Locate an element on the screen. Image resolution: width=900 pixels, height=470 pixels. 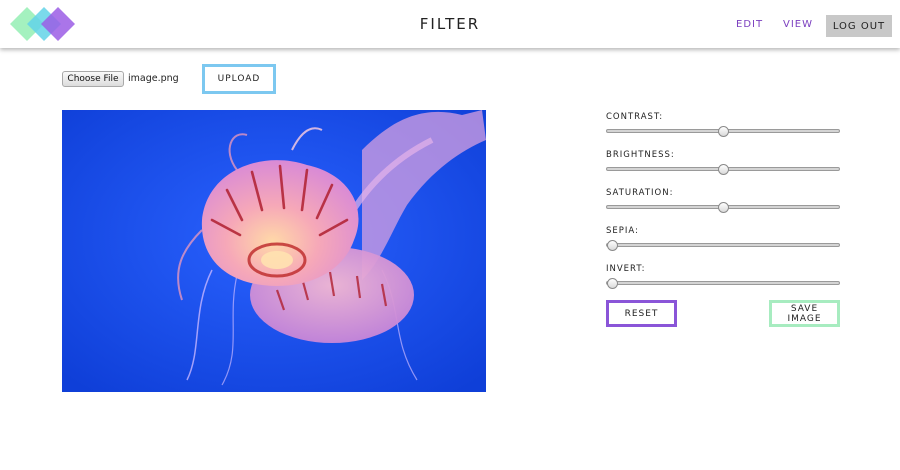
saturation-control: SATURATION: is located at coordinates (723, 205).